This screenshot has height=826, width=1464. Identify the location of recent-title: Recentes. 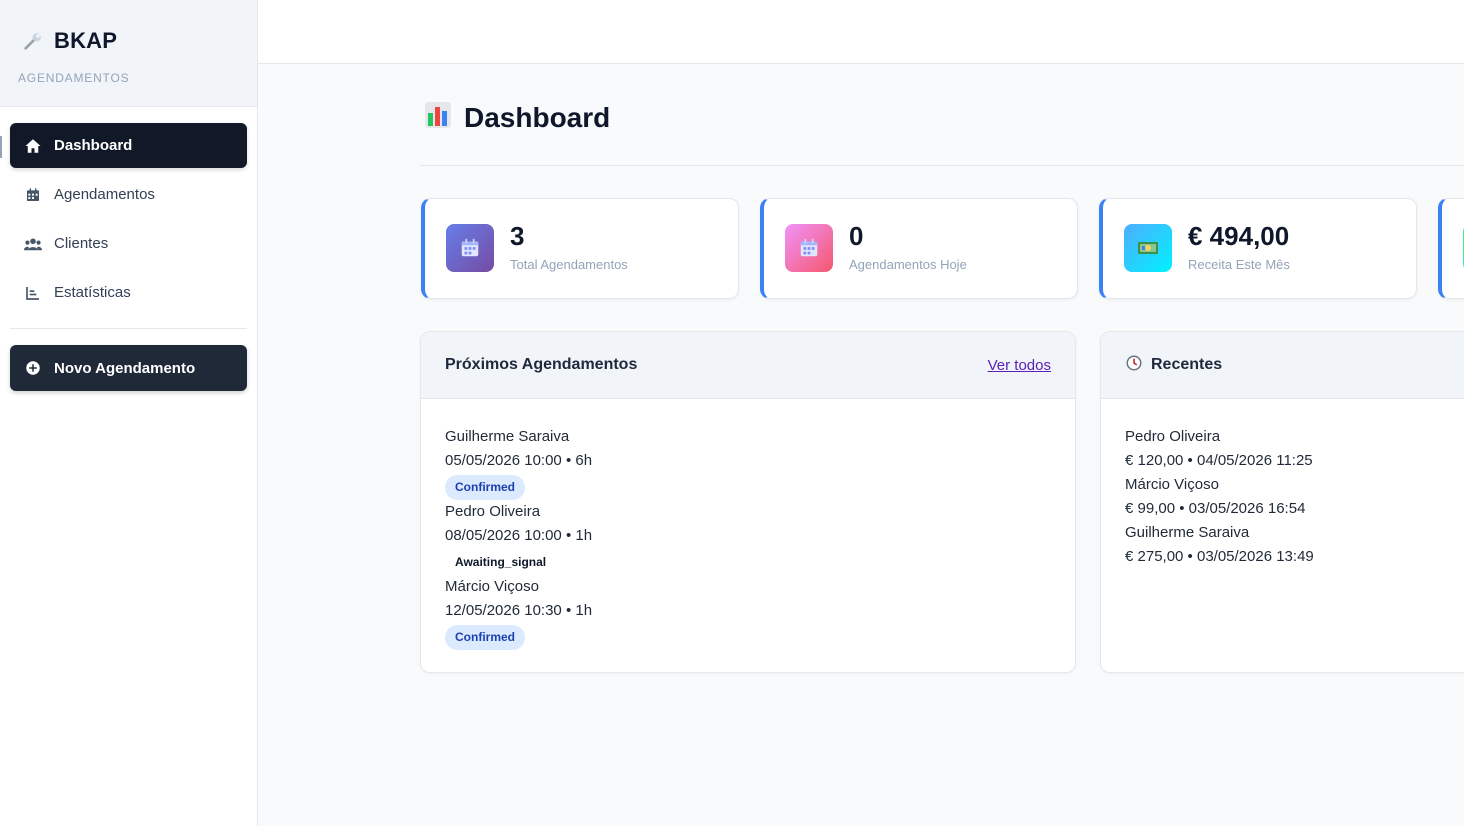
(1187, 364).